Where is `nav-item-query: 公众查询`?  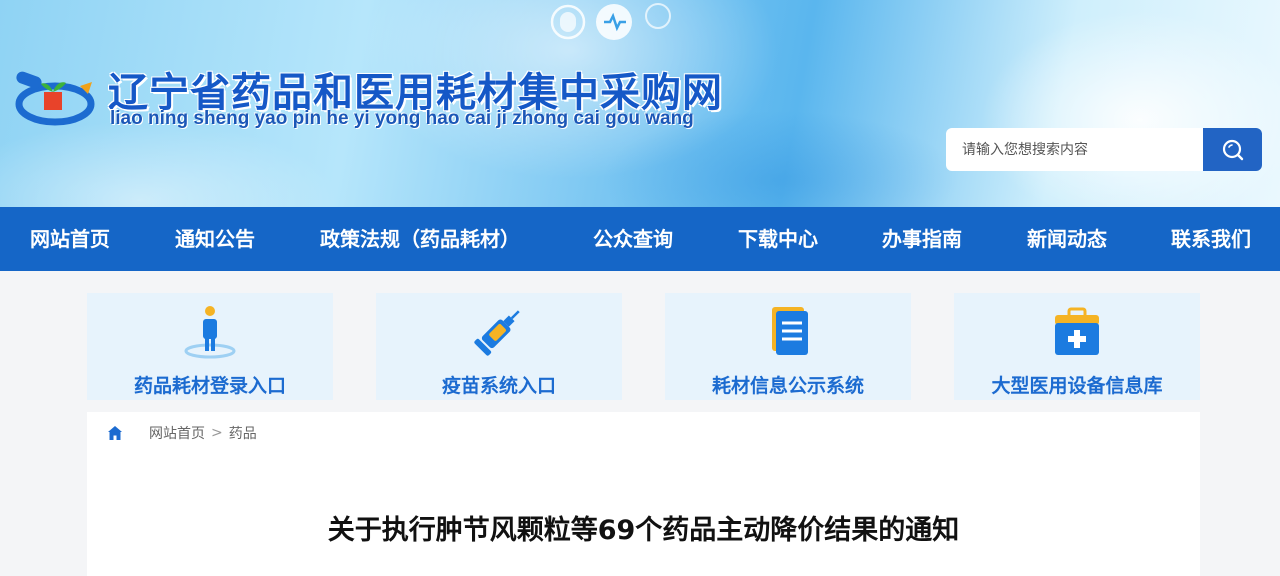 nav-item-query: 公众查询 is located at coordinates (633, 239).